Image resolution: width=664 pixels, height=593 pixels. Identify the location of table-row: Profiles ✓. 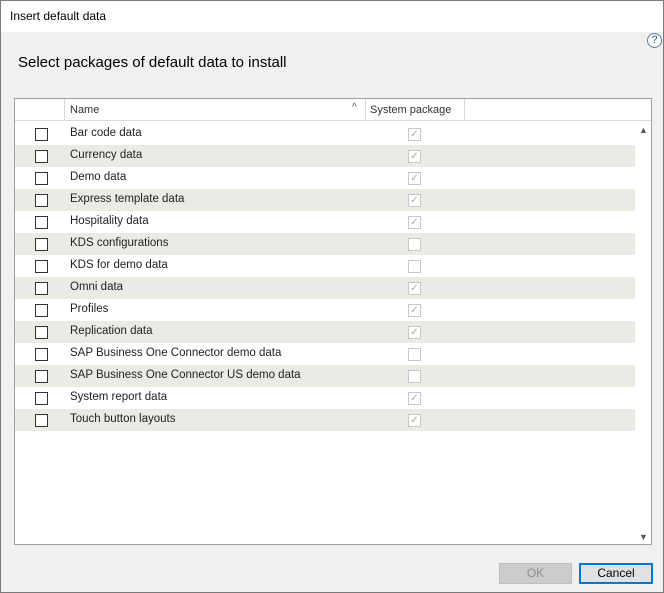
(325, 310).